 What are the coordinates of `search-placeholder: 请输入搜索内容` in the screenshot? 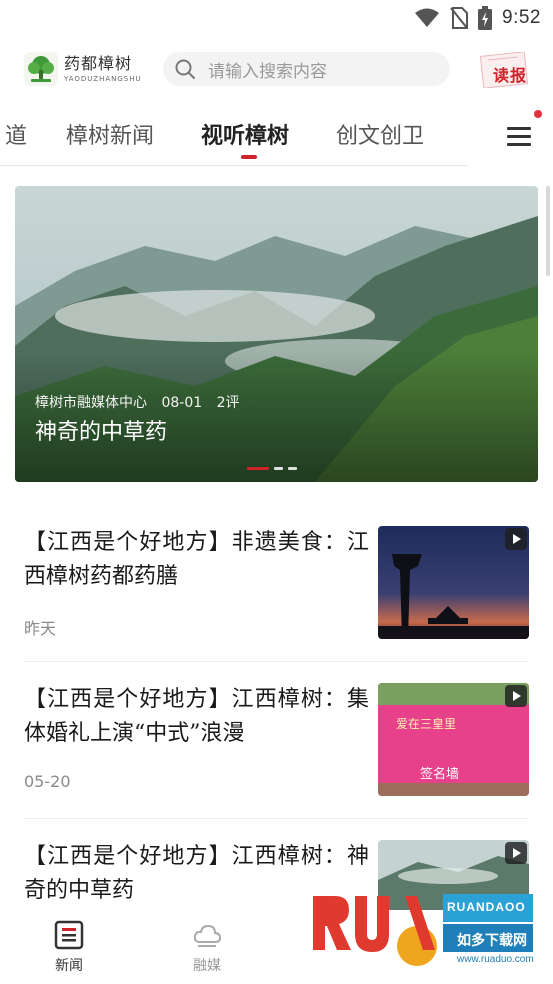 It's located at (267, 71).